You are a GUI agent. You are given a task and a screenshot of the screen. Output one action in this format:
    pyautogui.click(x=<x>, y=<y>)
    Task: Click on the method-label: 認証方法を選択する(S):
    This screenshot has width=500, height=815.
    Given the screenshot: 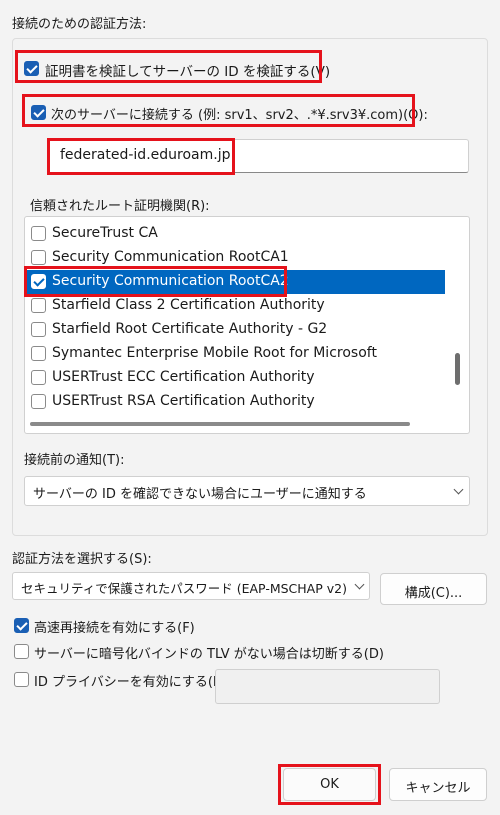 What is the action you would take?
    pyautogui.click(x=82, y=559)
    